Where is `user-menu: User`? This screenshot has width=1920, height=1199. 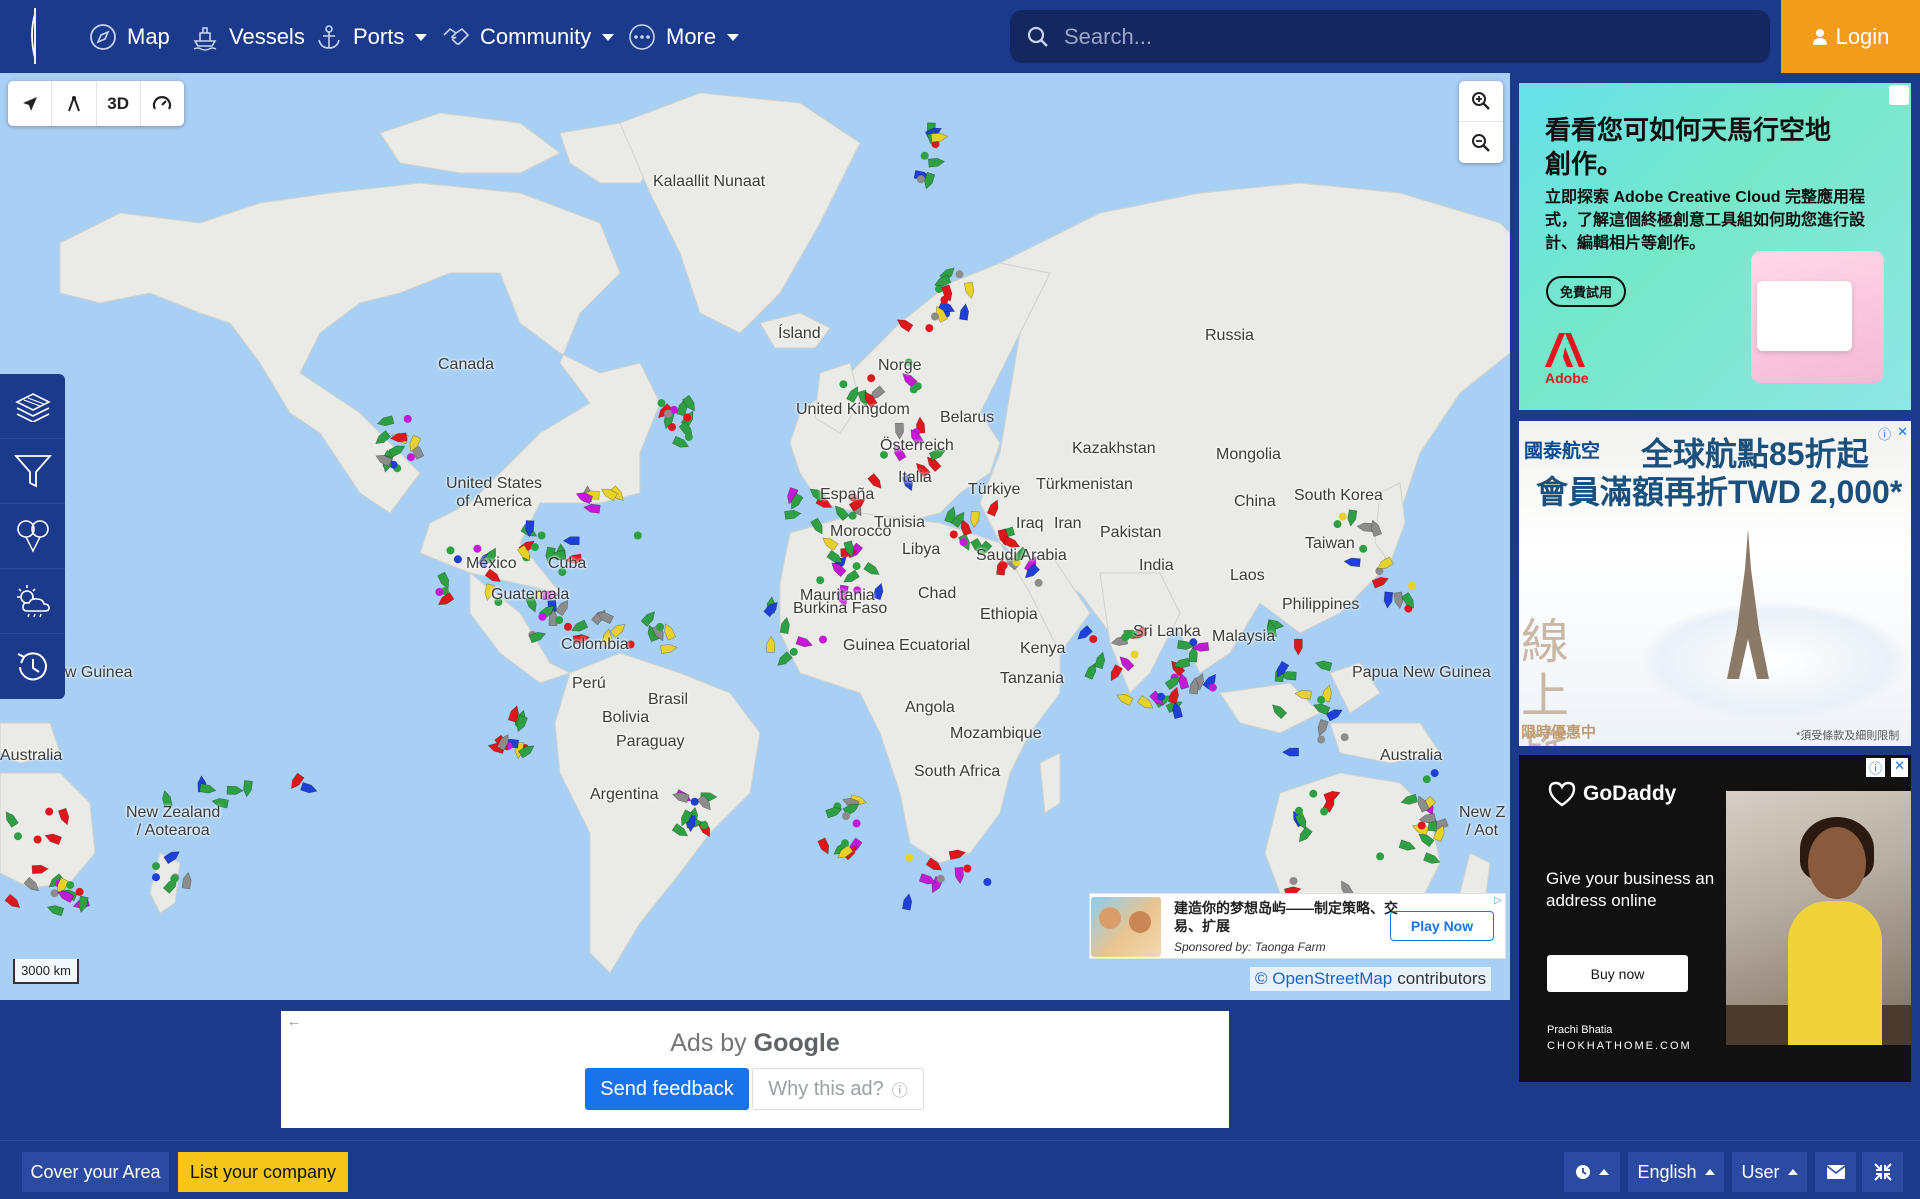 user-menu: User is located at coordinates (1769, 1172).